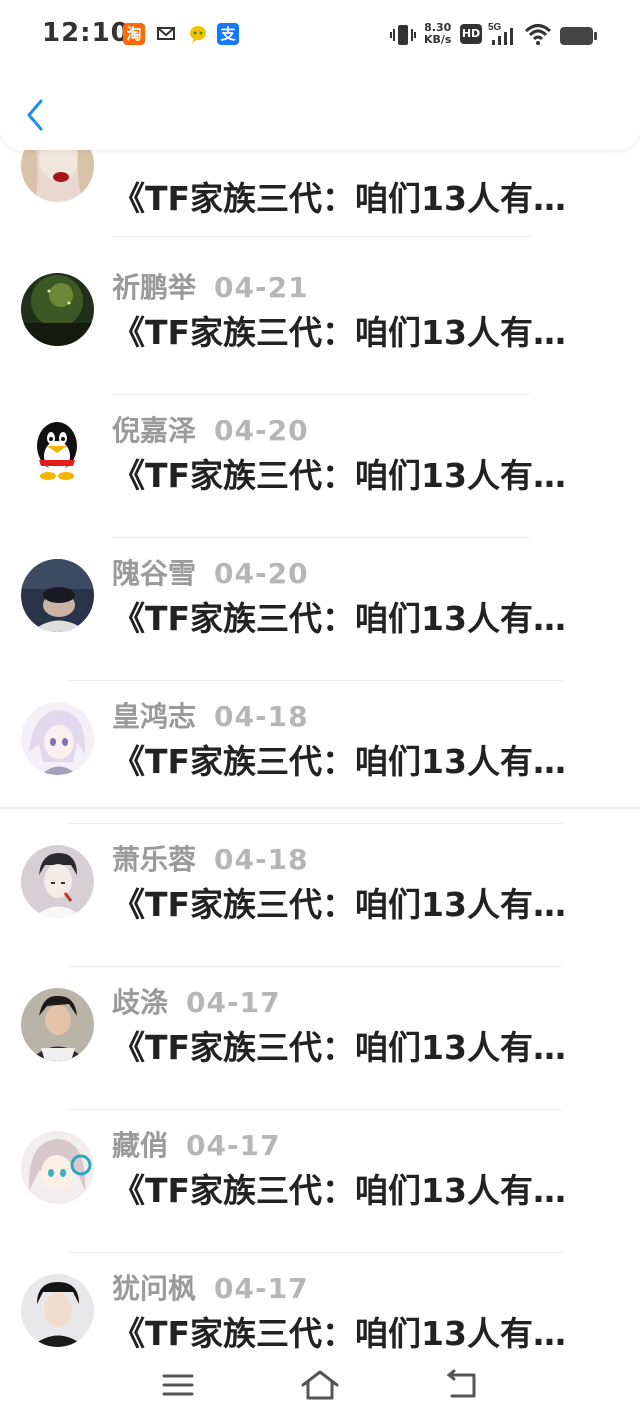 The image size is (640, 1423). I want to click on menu-icon, so click(178, 1385).